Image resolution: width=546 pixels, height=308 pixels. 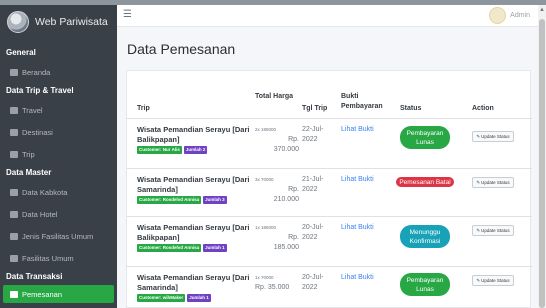 What do you see at coordinates (425, 182) in the screenshot?
I see `status-badge: Pemesanan Batal` at bounding box center [425, 182].